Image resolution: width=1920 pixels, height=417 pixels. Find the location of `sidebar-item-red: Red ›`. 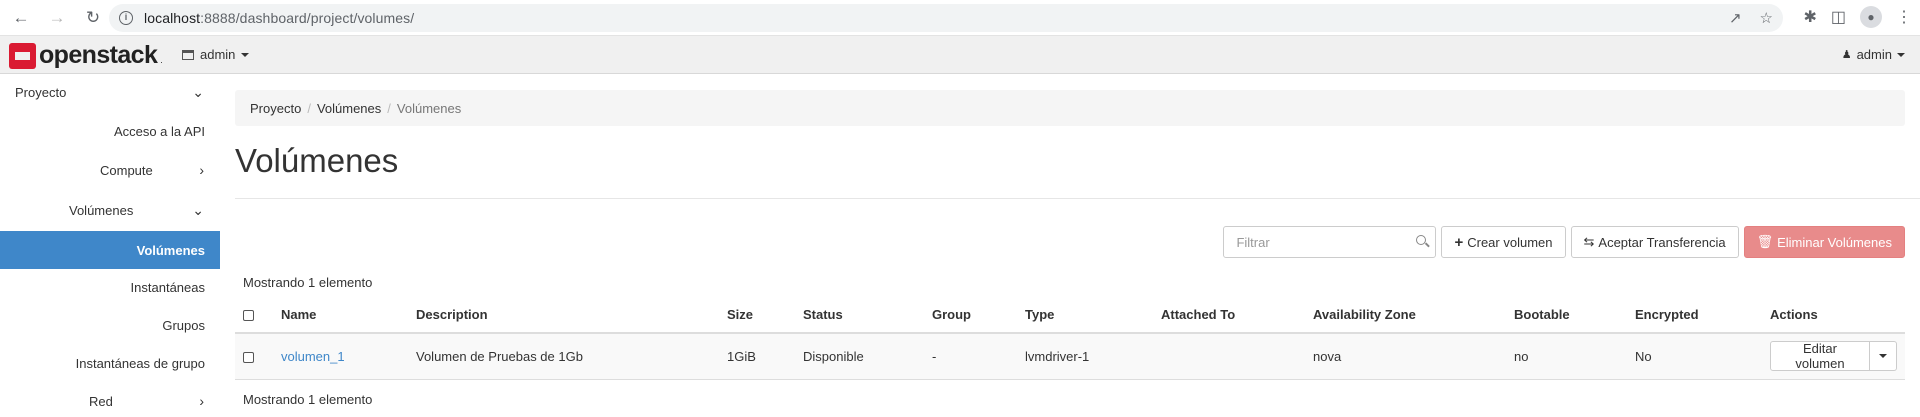

sidebar-item-red: Red › is located at coordinates (110, 401).